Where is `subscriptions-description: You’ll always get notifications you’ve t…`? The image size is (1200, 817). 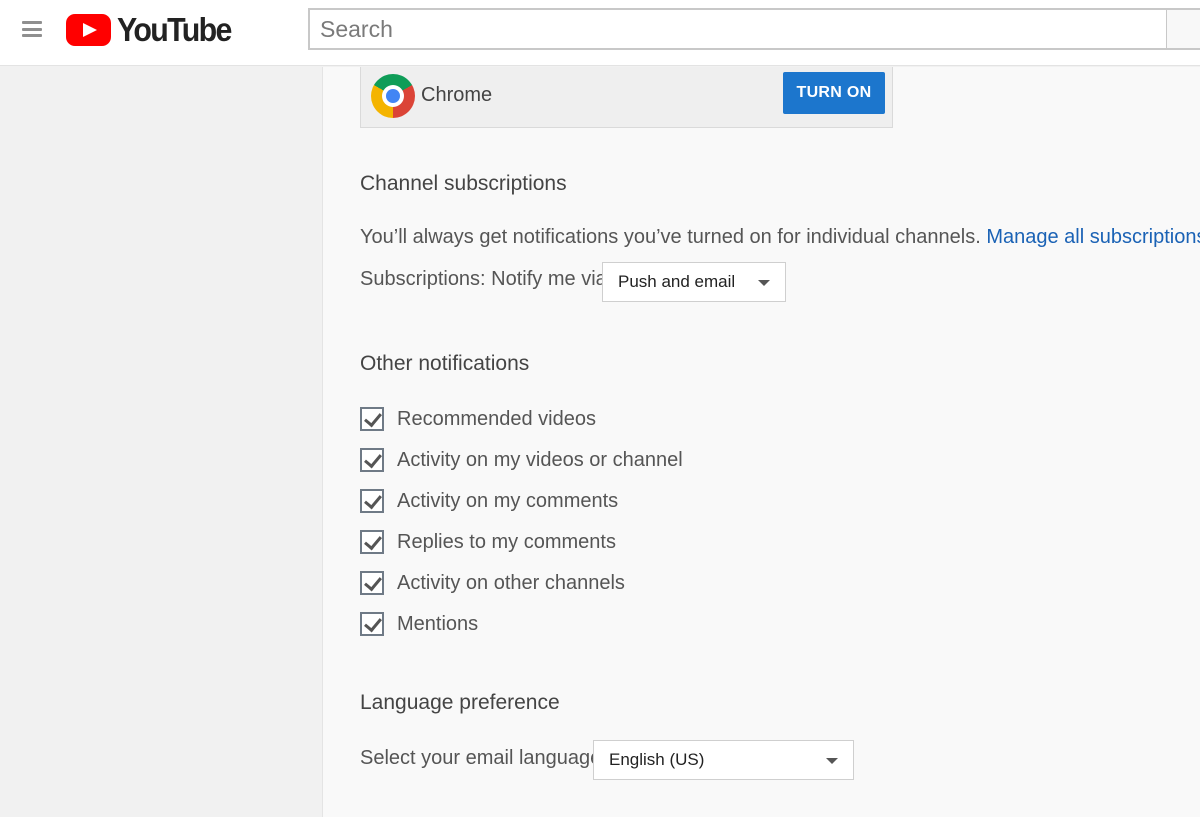
subscriptions-description: You’ll always get notifications you’ve t… is located at coordinates (780, 237).